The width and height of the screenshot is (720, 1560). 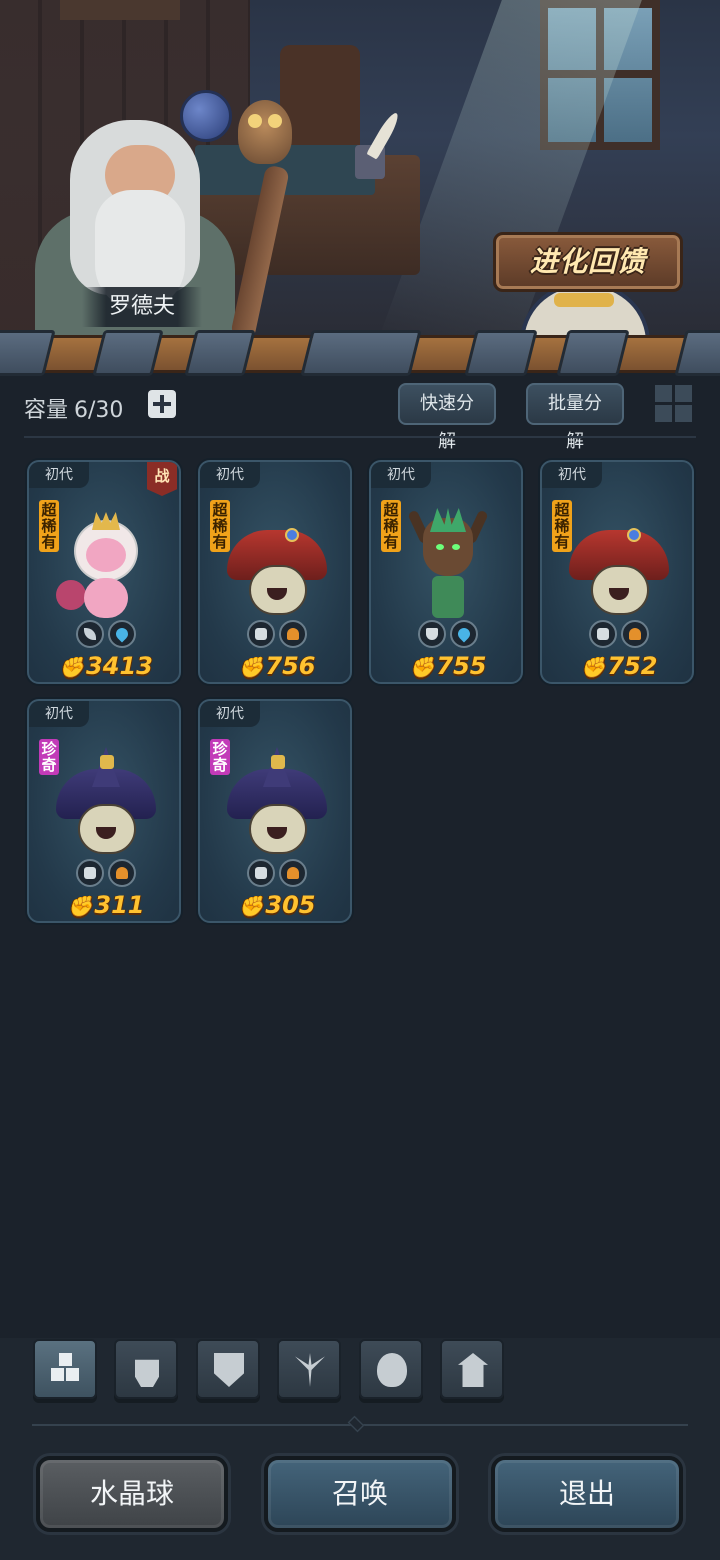 I want to click on divider, so click(x=360, y=437).